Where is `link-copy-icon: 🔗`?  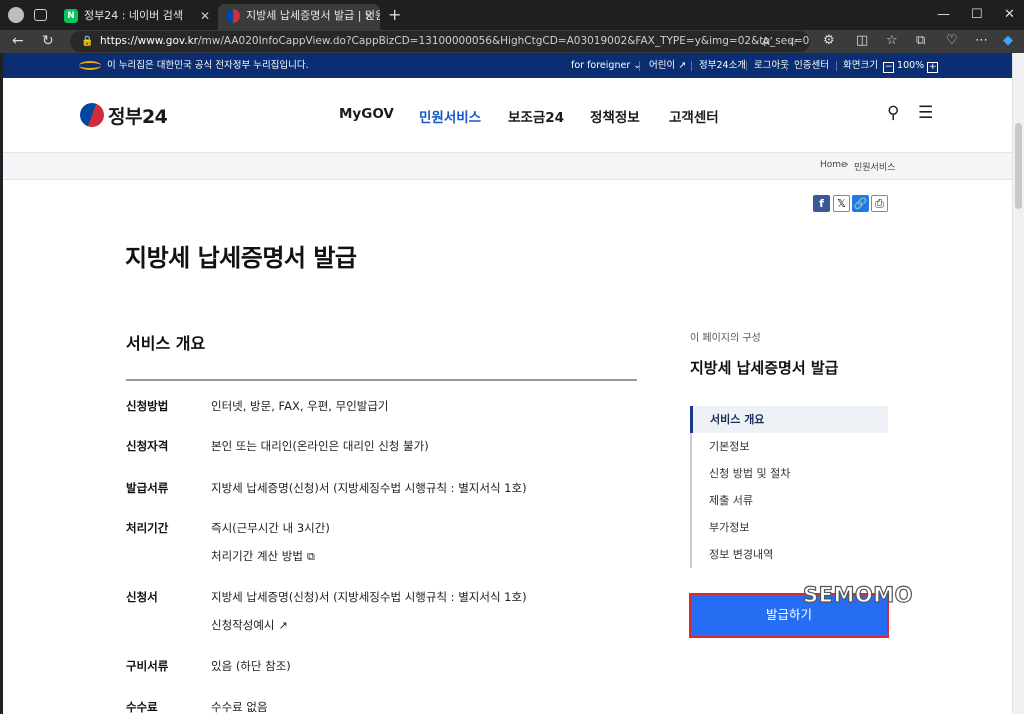 link-copy-icon: 🔗 is located at coordinates (860, 203).